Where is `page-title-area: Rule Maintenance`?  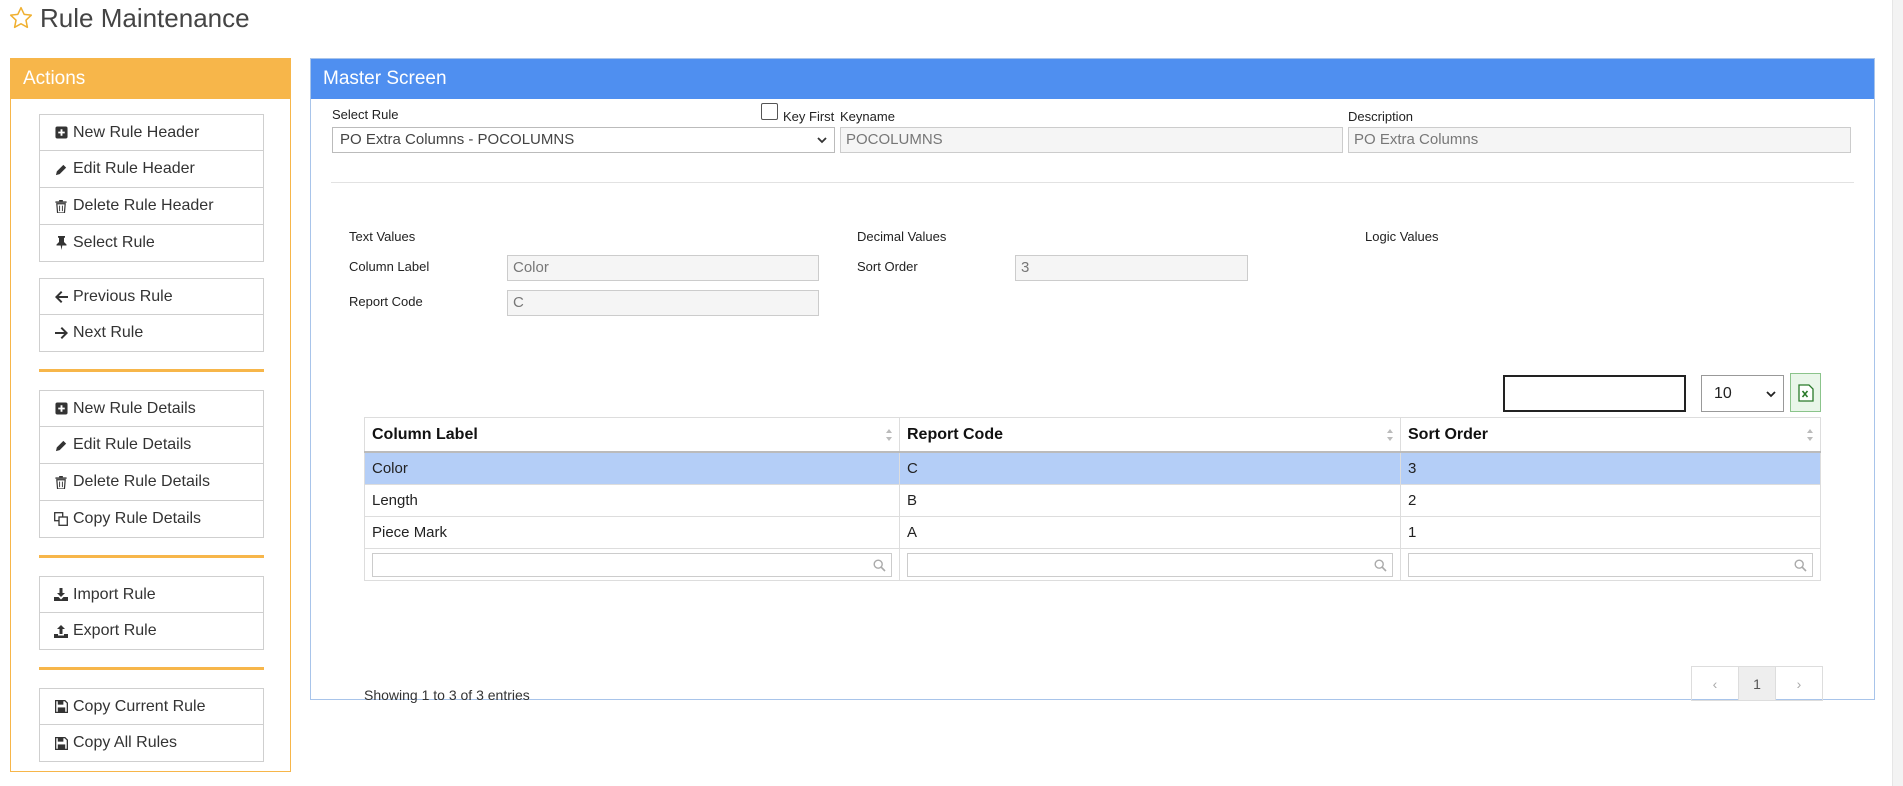 page-title-area: Rule Maintenance is located at coordinates (129, 18).